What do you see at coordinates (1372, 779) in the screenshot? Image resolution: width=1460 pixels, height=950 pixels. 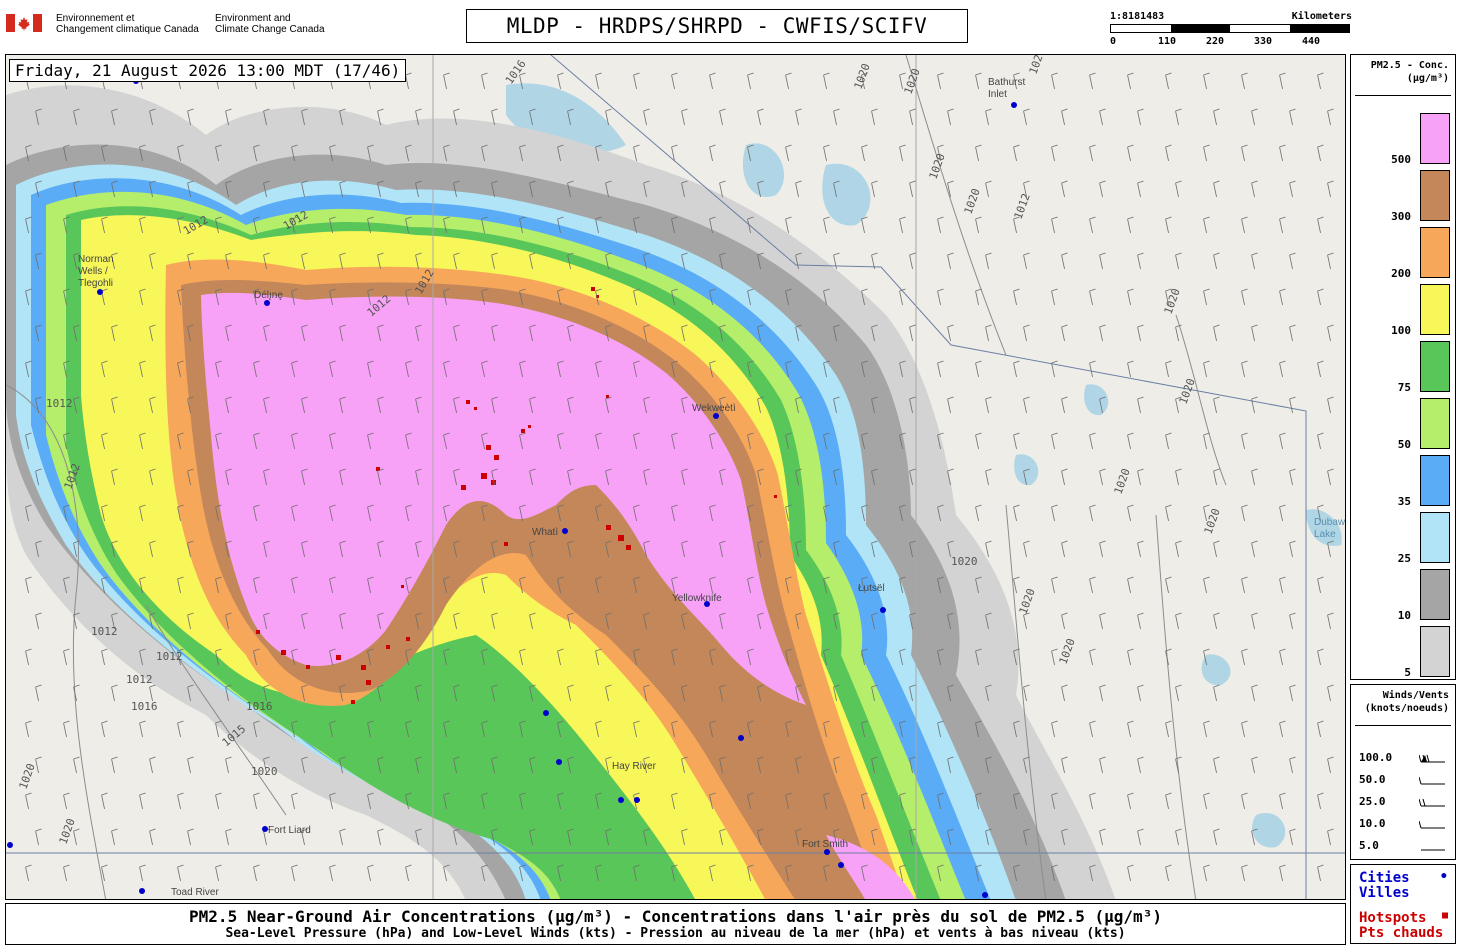 I see `wind-speed-label: 50.0` at bounding box center [1372, 779].